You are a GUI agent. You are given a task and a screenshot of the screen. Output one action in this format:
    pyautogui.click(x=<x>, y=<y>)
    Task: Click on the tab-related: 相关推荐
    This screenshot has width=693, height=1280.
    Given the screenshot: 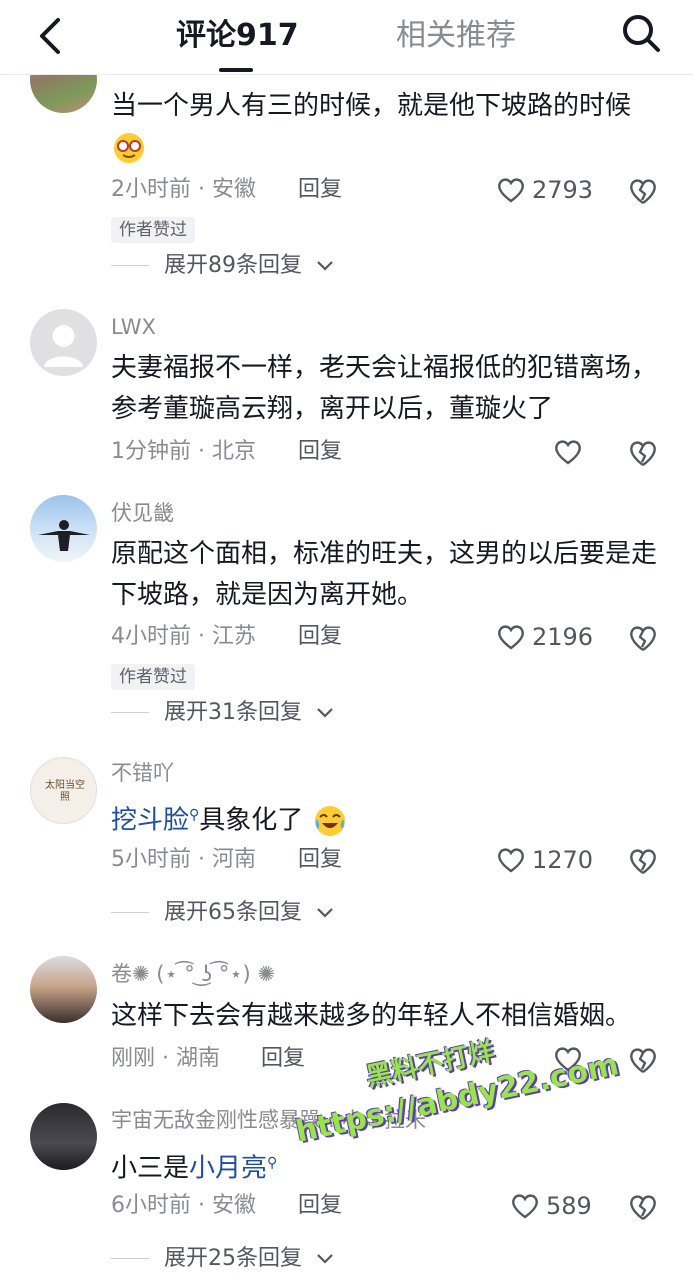 What is the action you would take?
    pyautogui.click(x=456, y=36)
    